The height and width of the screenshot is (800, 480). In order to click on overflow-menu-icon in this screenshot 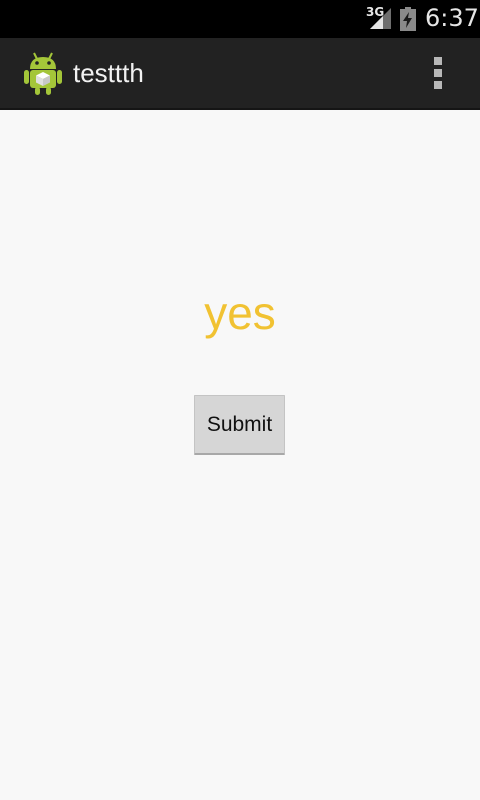, I will do `click(438, 73)`.